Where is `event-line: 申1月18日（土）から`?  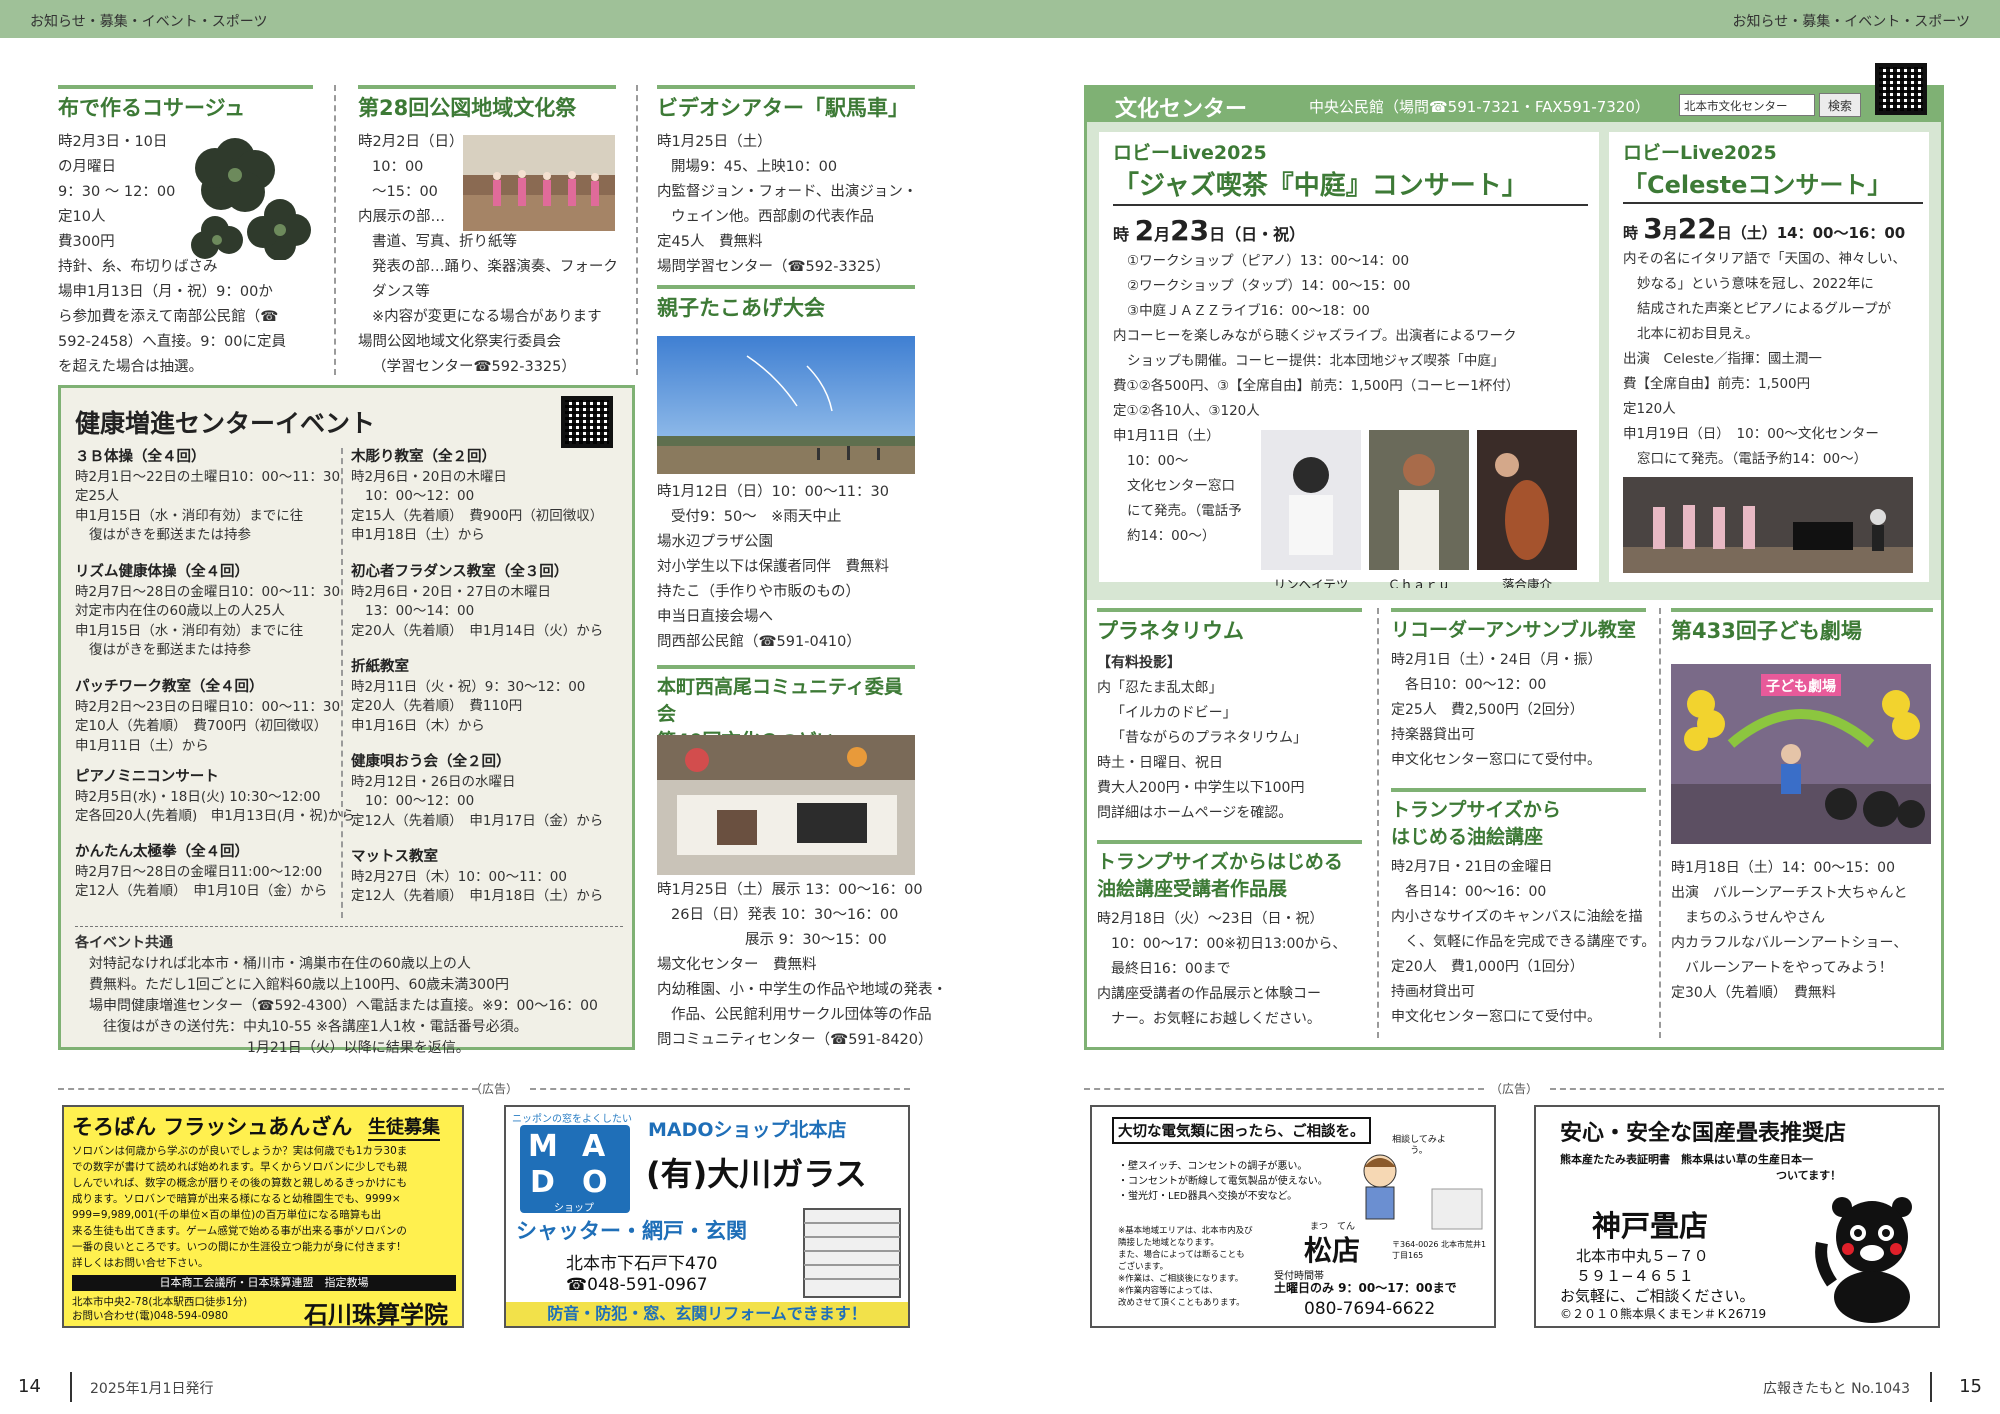
event-line: 申1月18日（土）から is located at coordinates (418, 535).